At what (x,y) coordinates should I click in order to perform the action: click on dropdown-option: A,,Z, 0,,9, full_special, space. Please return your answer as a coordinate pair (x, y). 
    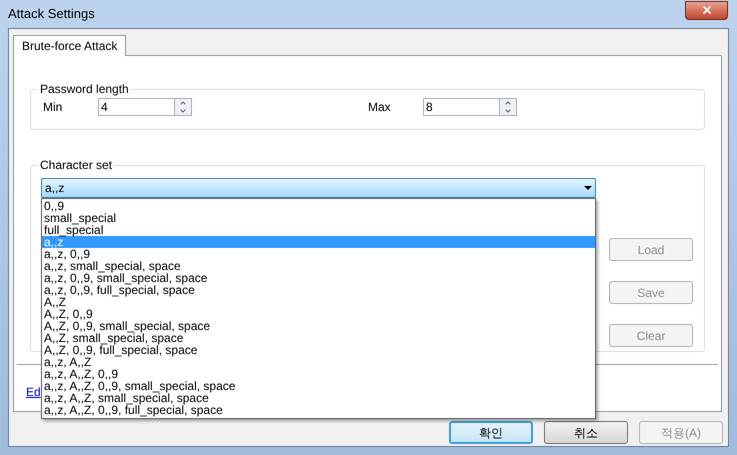
    Looking at the image, I should click on (318, 350).